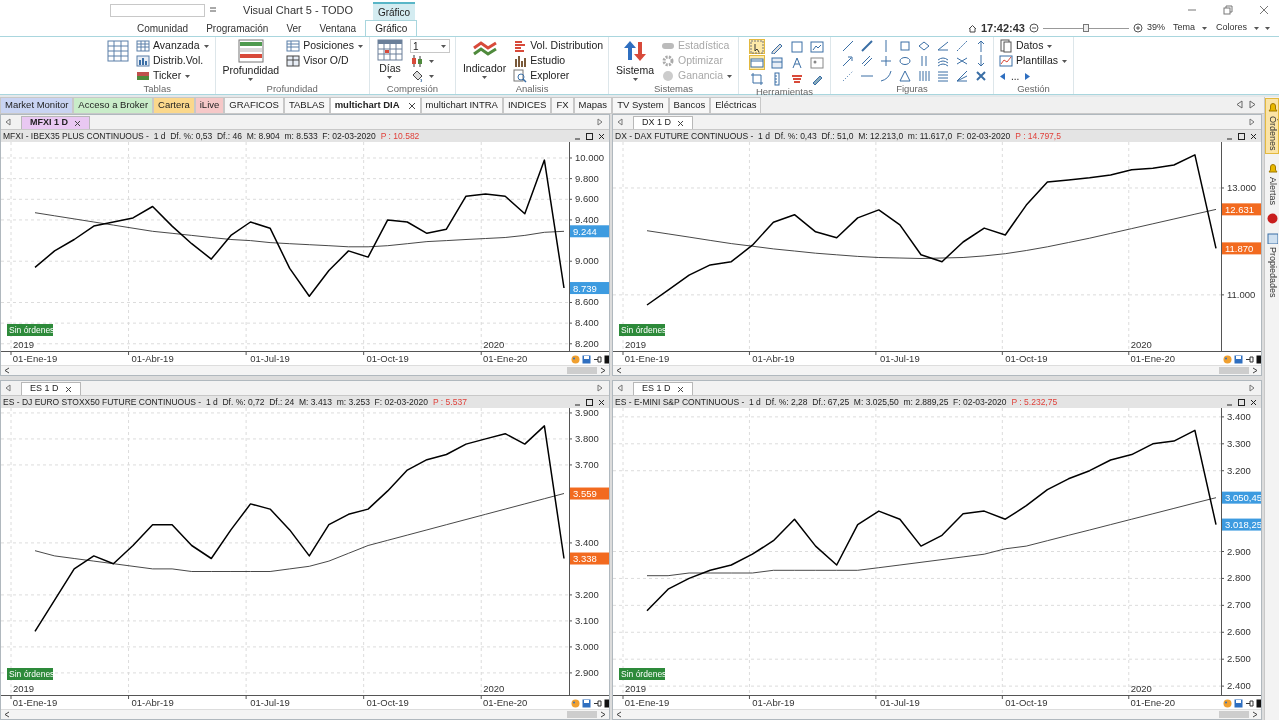 This screenshot has height=720, width=1279. What do you see at coordinates (391, 28) in the screenshot?
I see `ribbon-tab: Gráfico` at bounding box center [391, 28].